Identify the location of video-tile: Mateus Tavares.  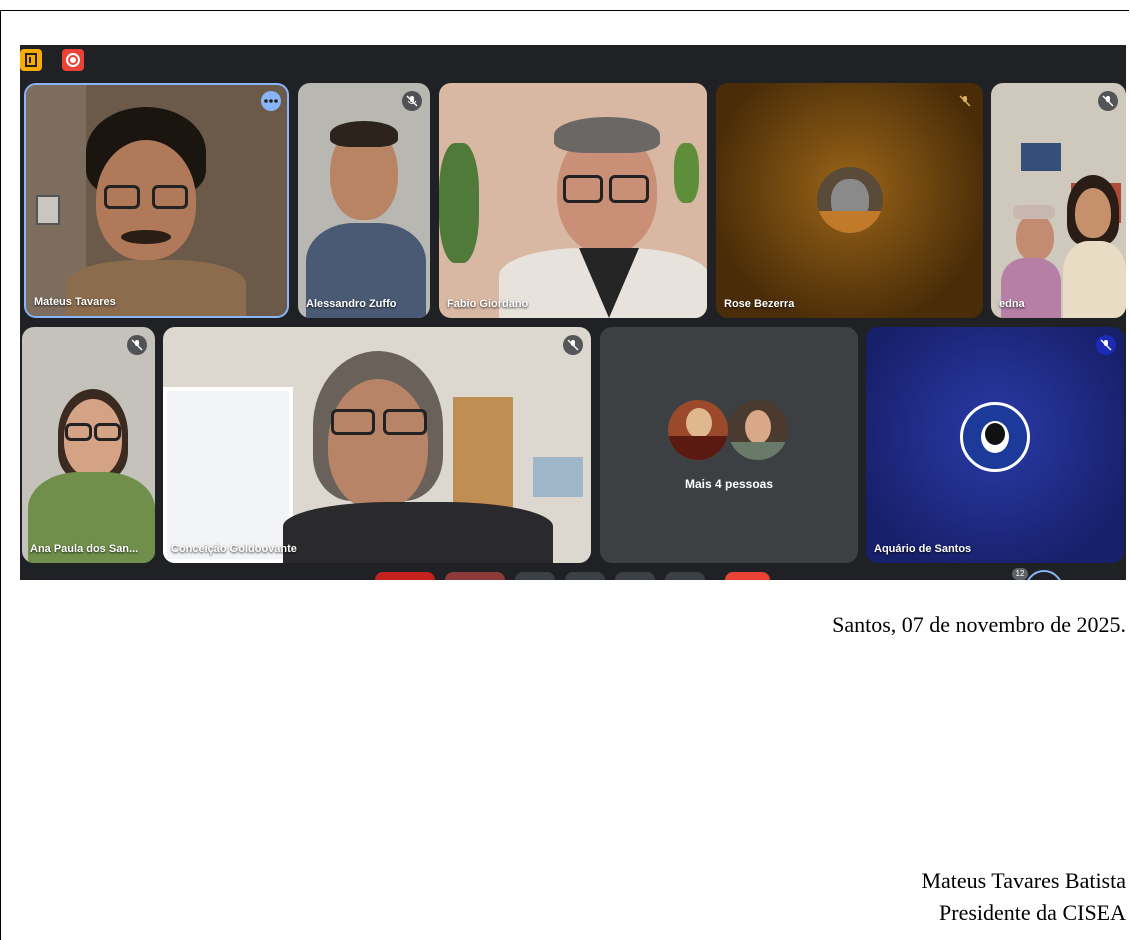
(156, 200).